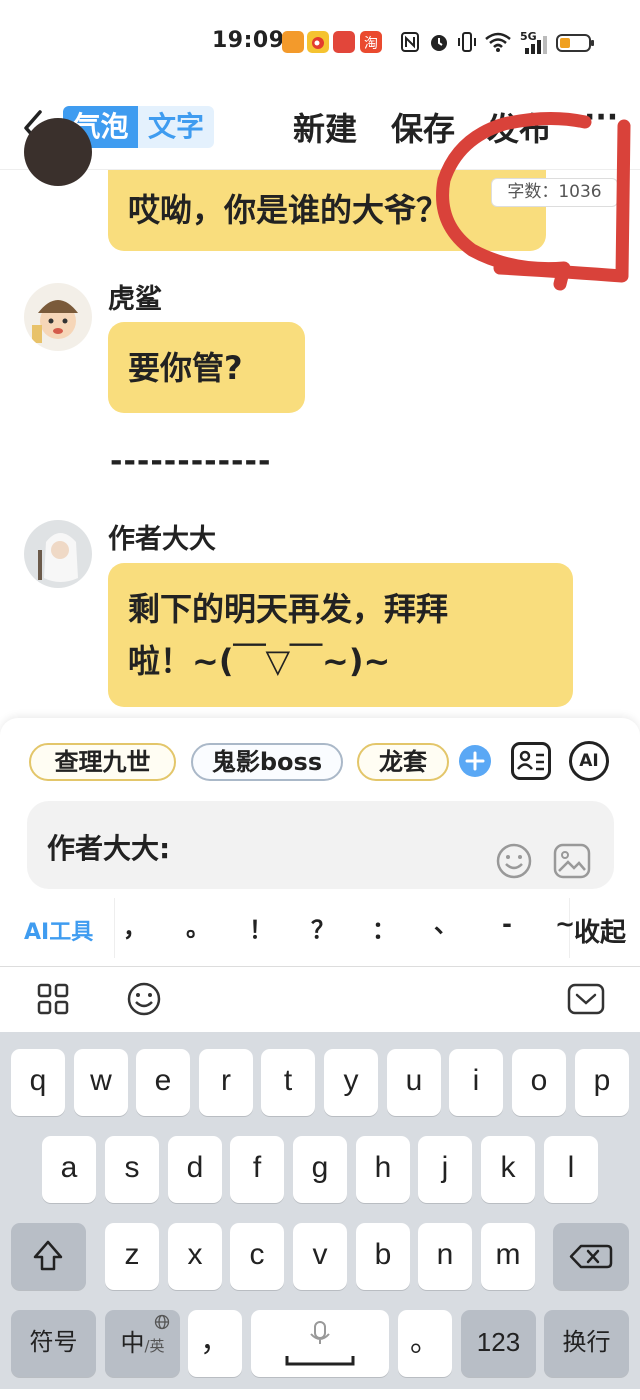 This screenshot has height=1400, width=640. Describe the element at coordinates (383, 1169) in the screenshot. I see `key-h: h` at that location.